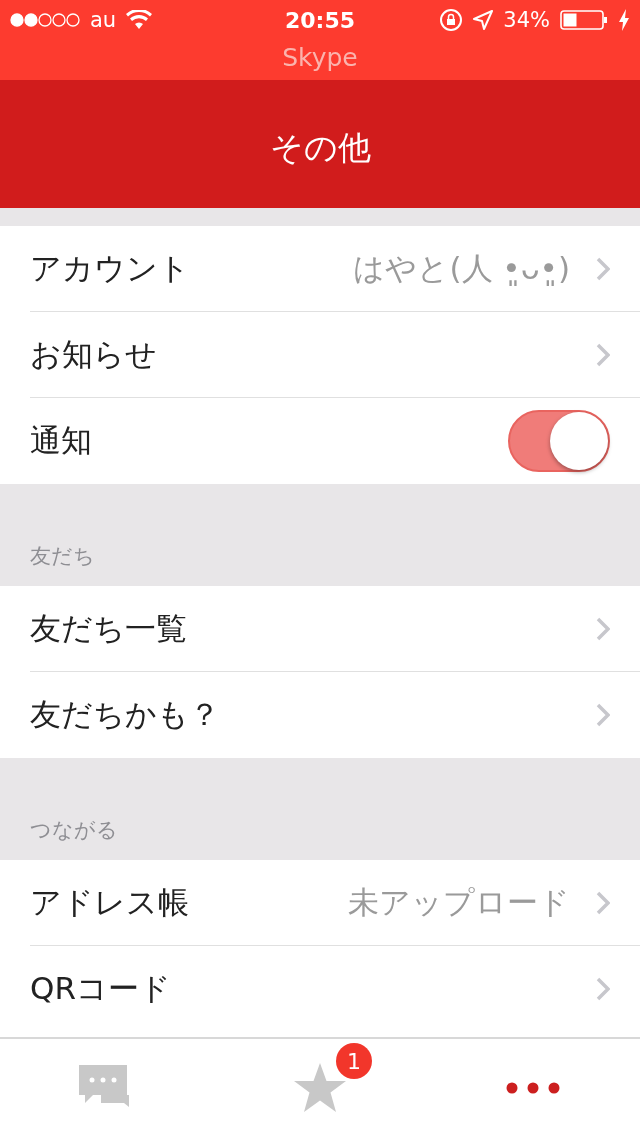 The height and width of the screenshot is (1136, 640). What do you see at coordinates (335, 355) in the screenshot?
I see `settings-row: お知らせ` at bounding box center [335, 355].